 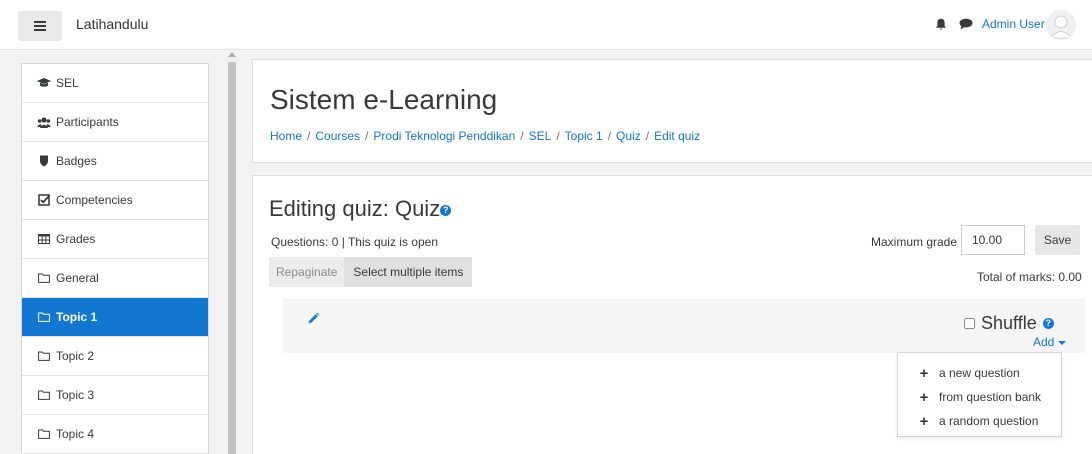 What do you see at coordinates (44, 83) in the screenshot?
I see `graduation-cap-icon` at bounding box center [44, 83].